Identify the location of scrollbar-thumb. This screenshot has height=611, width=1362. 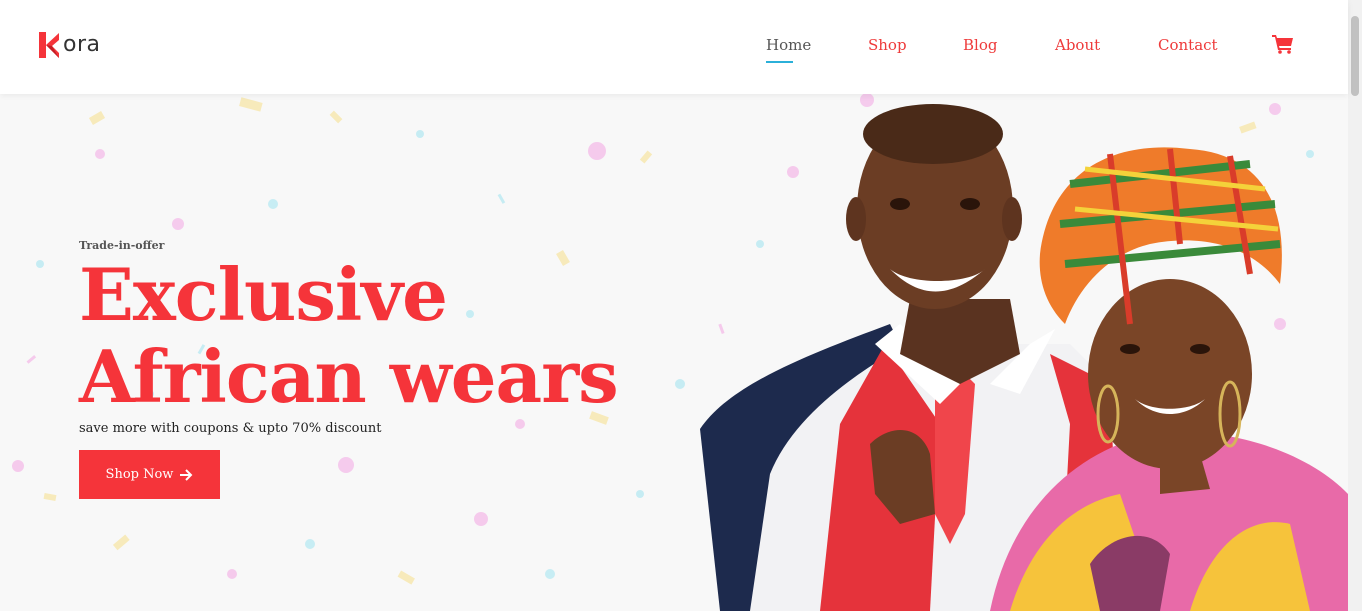
(1355, 56).